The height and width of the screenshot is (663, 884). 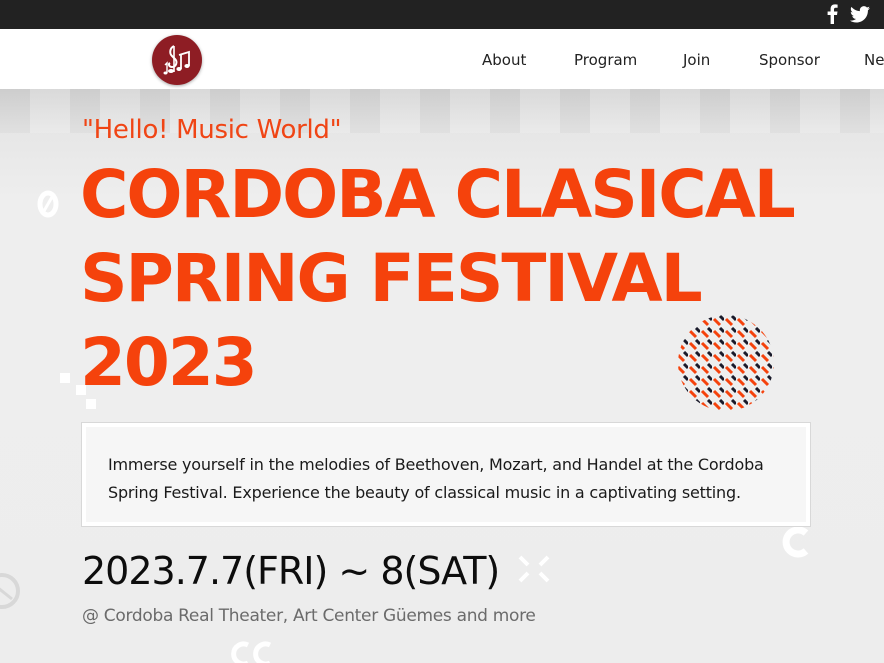 I want to click on nav-item-about: About, so click(x=504, y=60).